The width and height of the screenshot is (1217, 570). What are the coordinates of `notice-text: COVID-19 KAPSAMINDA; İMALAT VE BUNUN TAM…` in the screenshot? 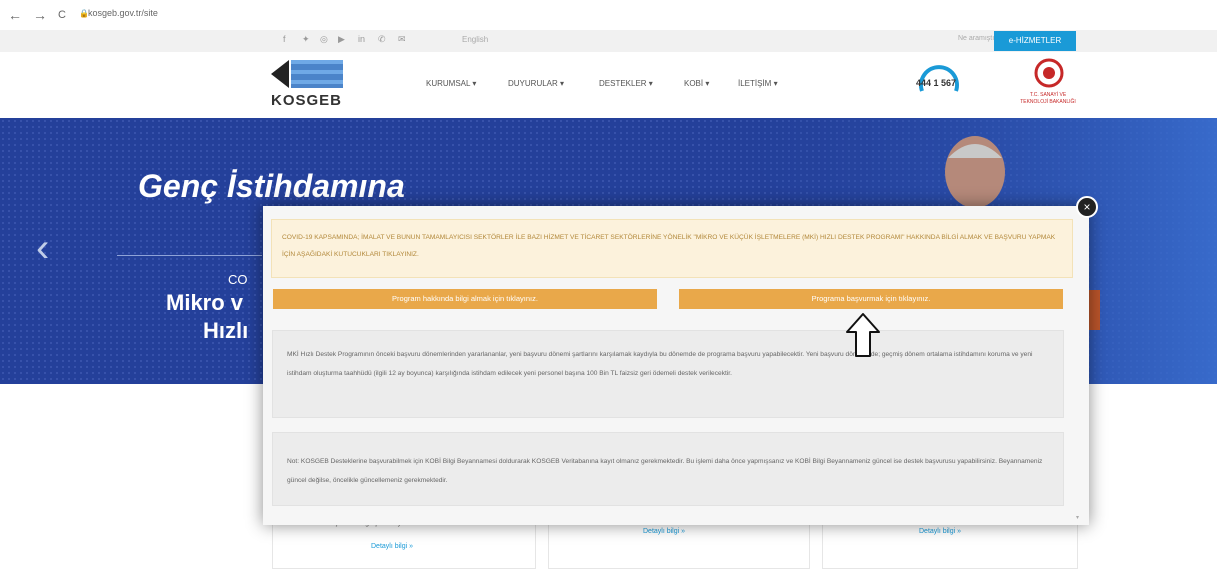 It's located at (669, 246).